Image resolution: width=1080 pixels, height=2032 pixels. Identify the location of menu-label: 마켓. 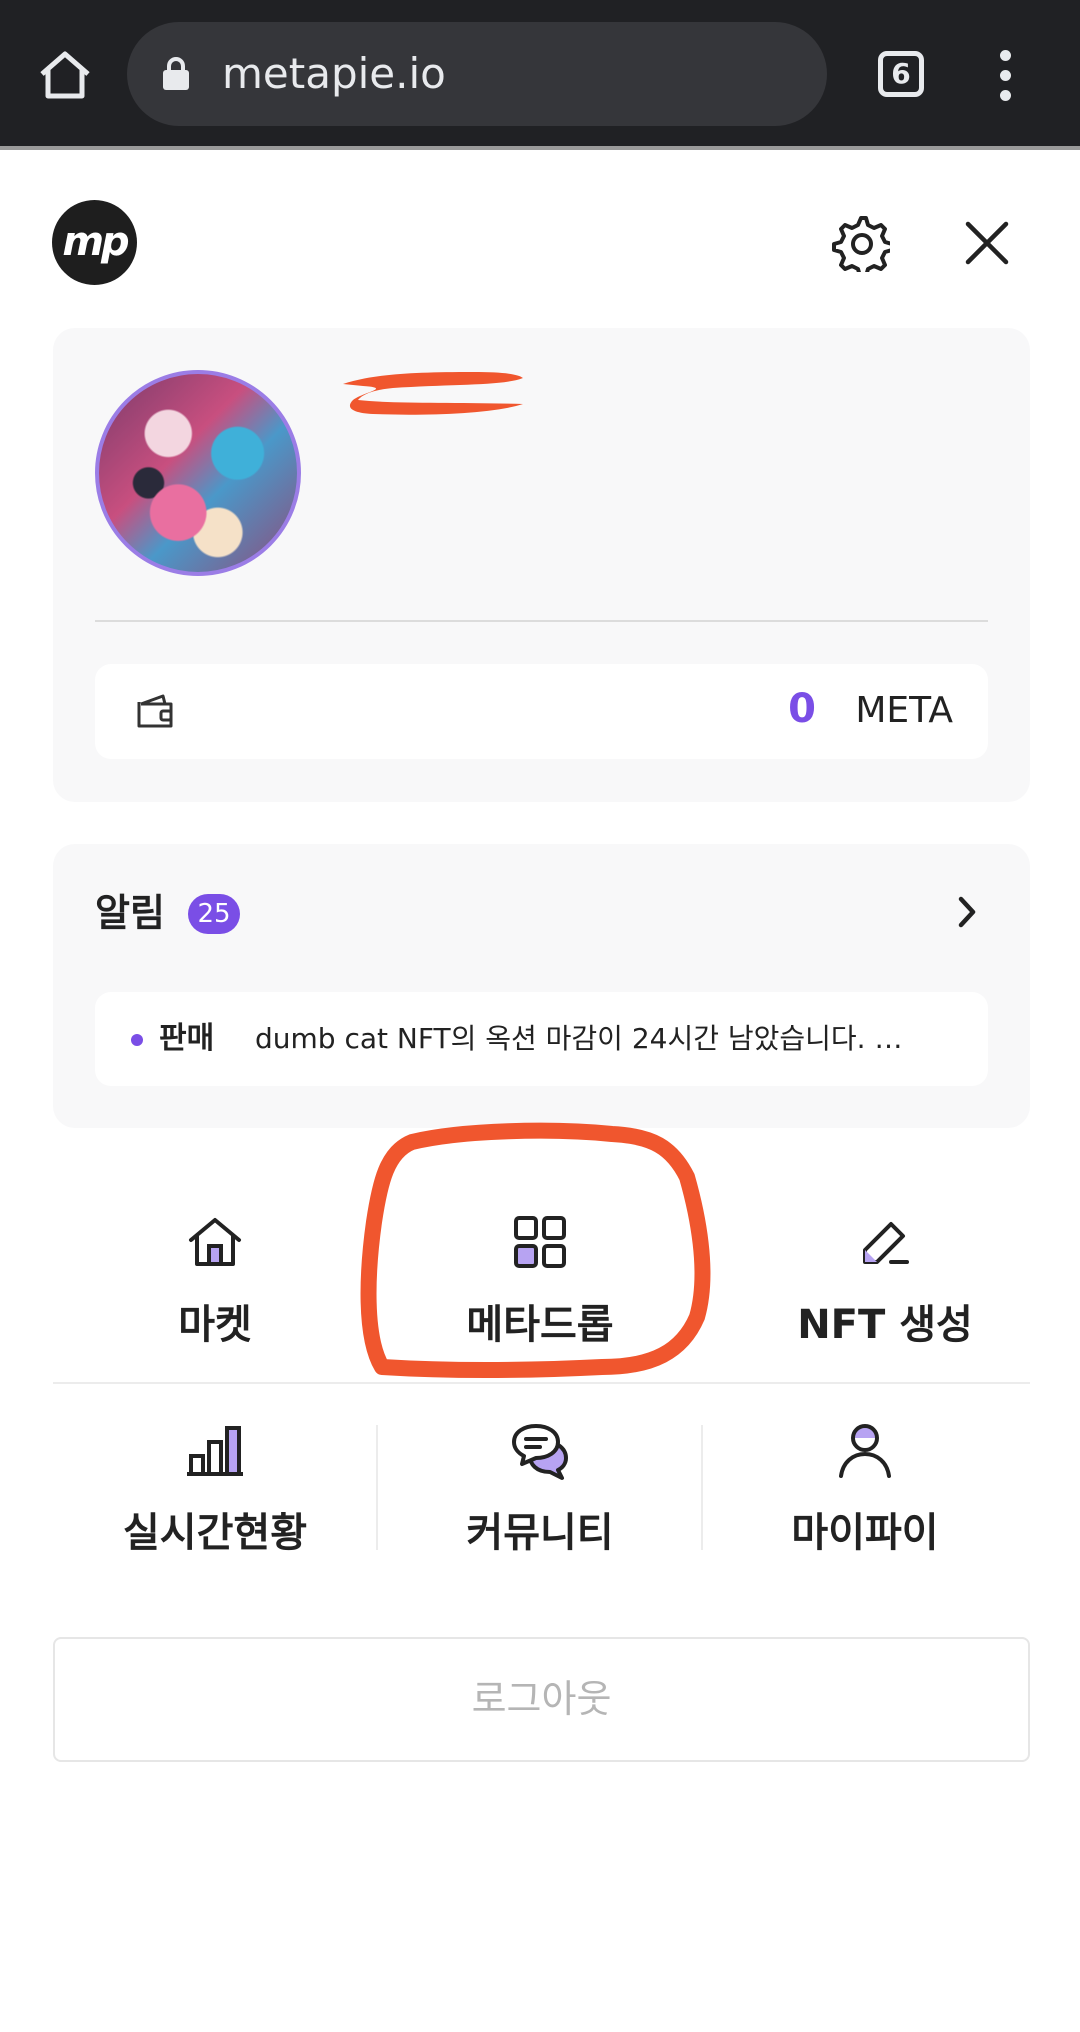
(215, 1325).